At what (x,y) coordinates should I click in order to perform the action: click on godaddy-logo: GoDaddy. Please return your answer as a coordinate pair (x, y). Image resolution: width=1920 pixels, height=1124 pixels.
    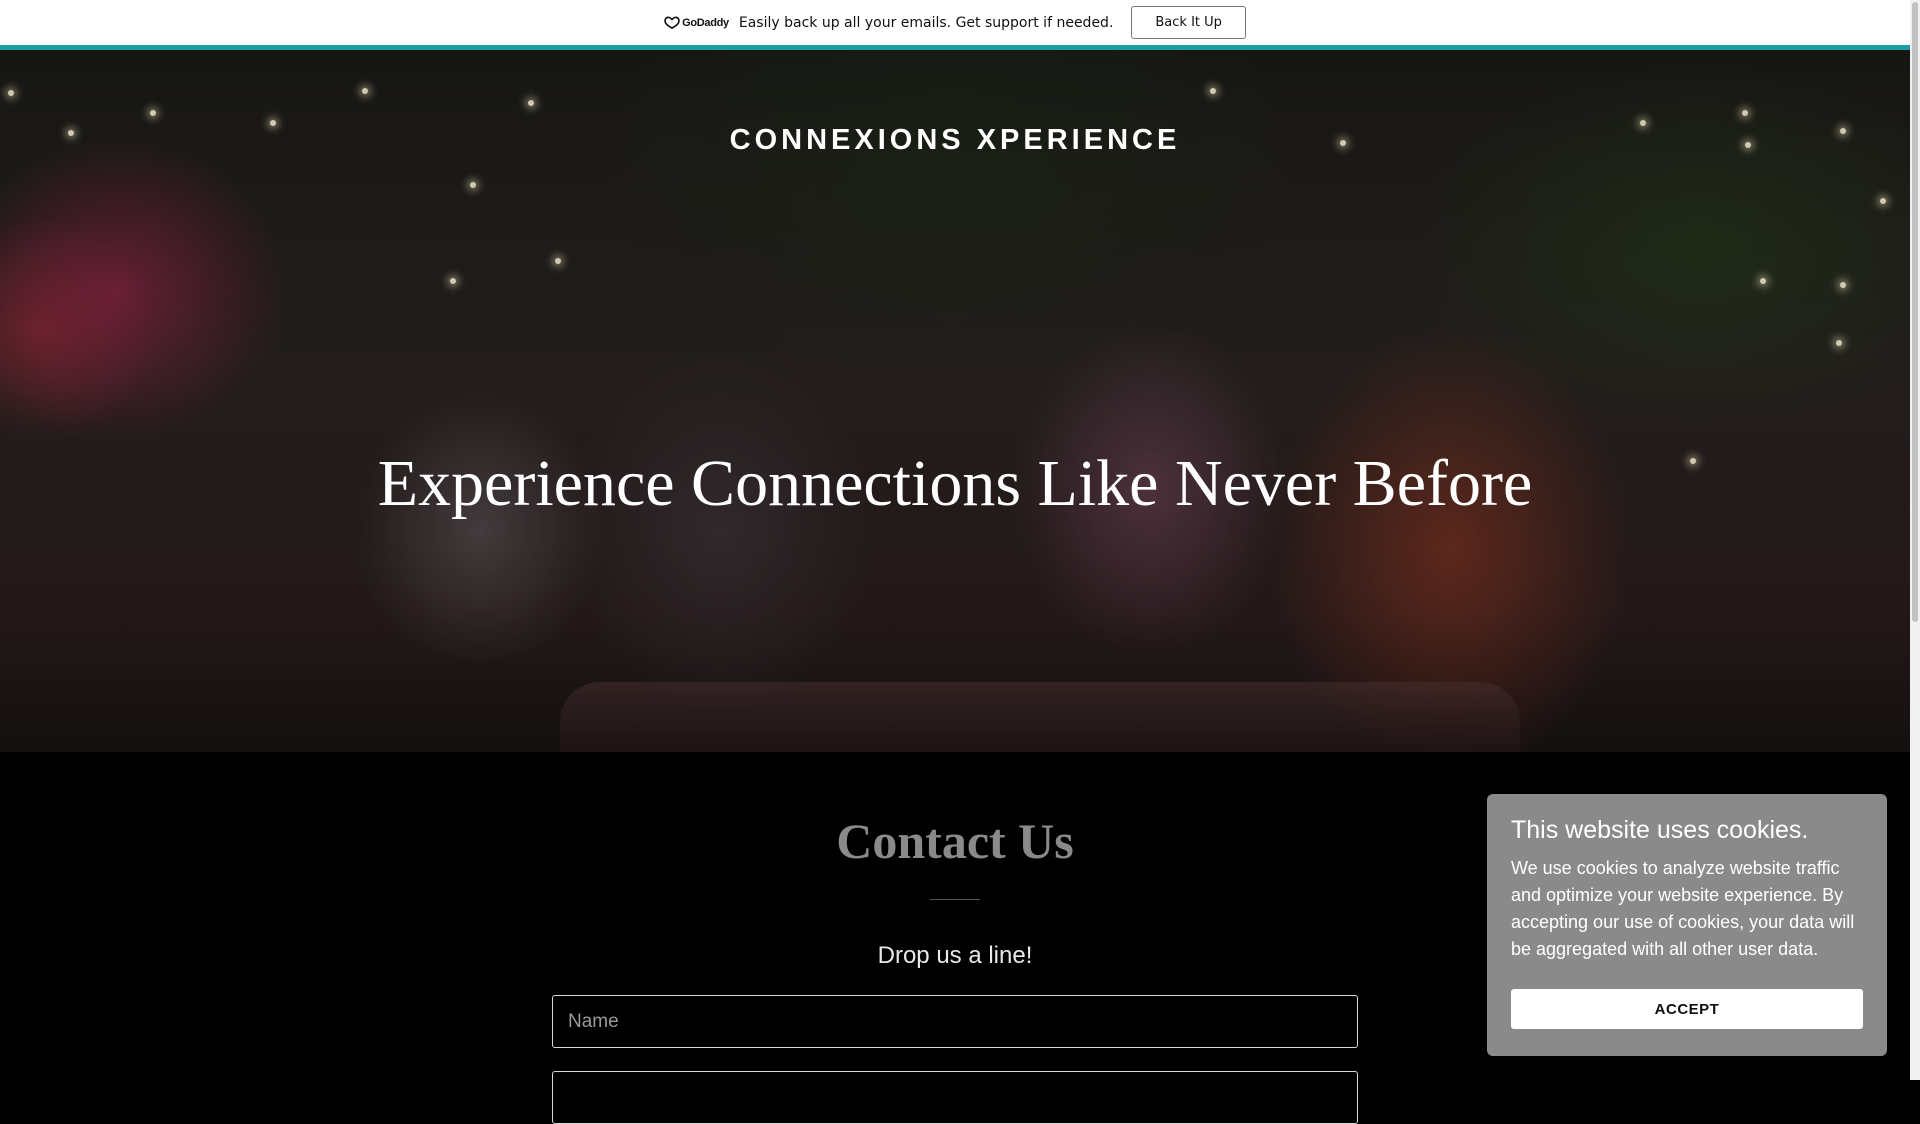
    Looking at the image, I should click on (696, 22).